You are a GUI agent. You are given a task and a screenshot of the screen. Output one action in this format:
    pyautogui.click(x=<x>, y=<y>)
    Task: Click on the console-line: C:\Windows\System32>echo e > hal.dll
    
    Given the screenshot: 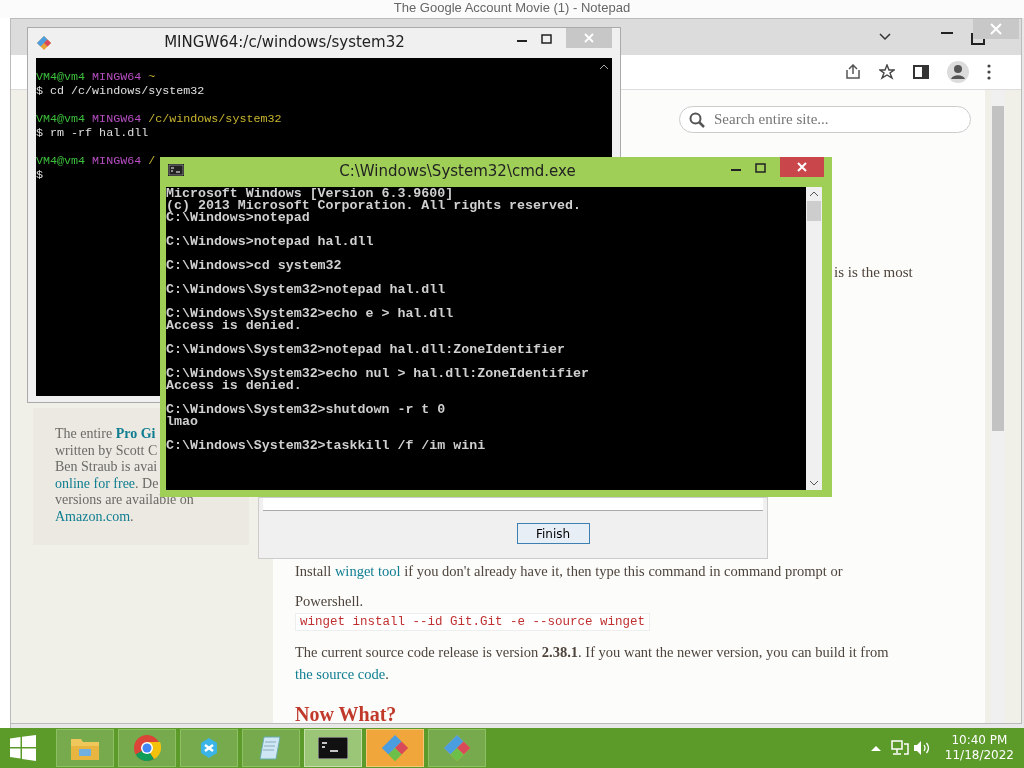 What is the action you would take?
    pyautogui.click(x=310, y=314)
    